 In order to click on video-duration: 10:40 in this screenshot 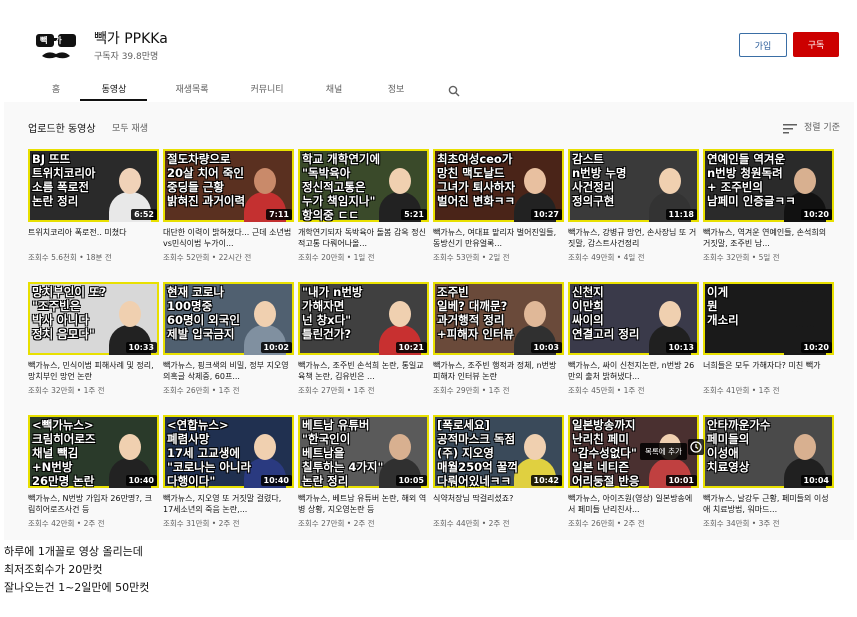, I will do `click(276, 480)`.